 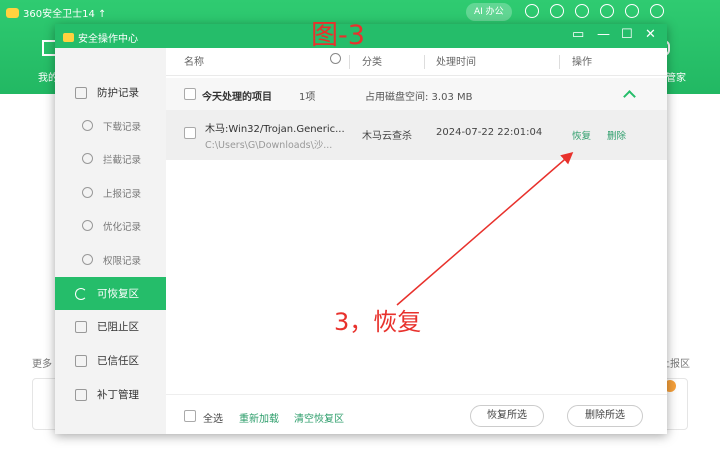 What do you see at coordinates (485, 229) in the screenshot?
I see `annotation-arrow` at bounding box center [485, 229].